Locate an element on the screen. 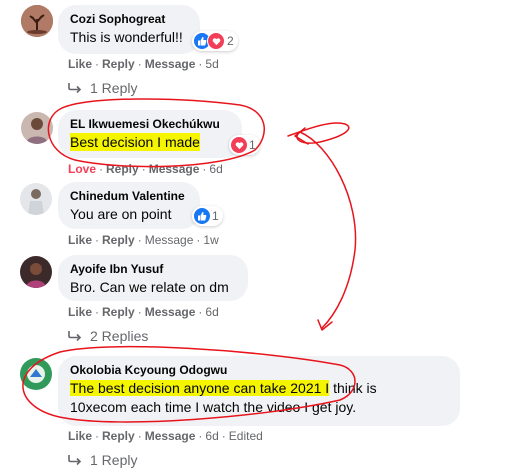  comment-actions: Love · Reply · Message · 6d is located at coordinates (145, 169).